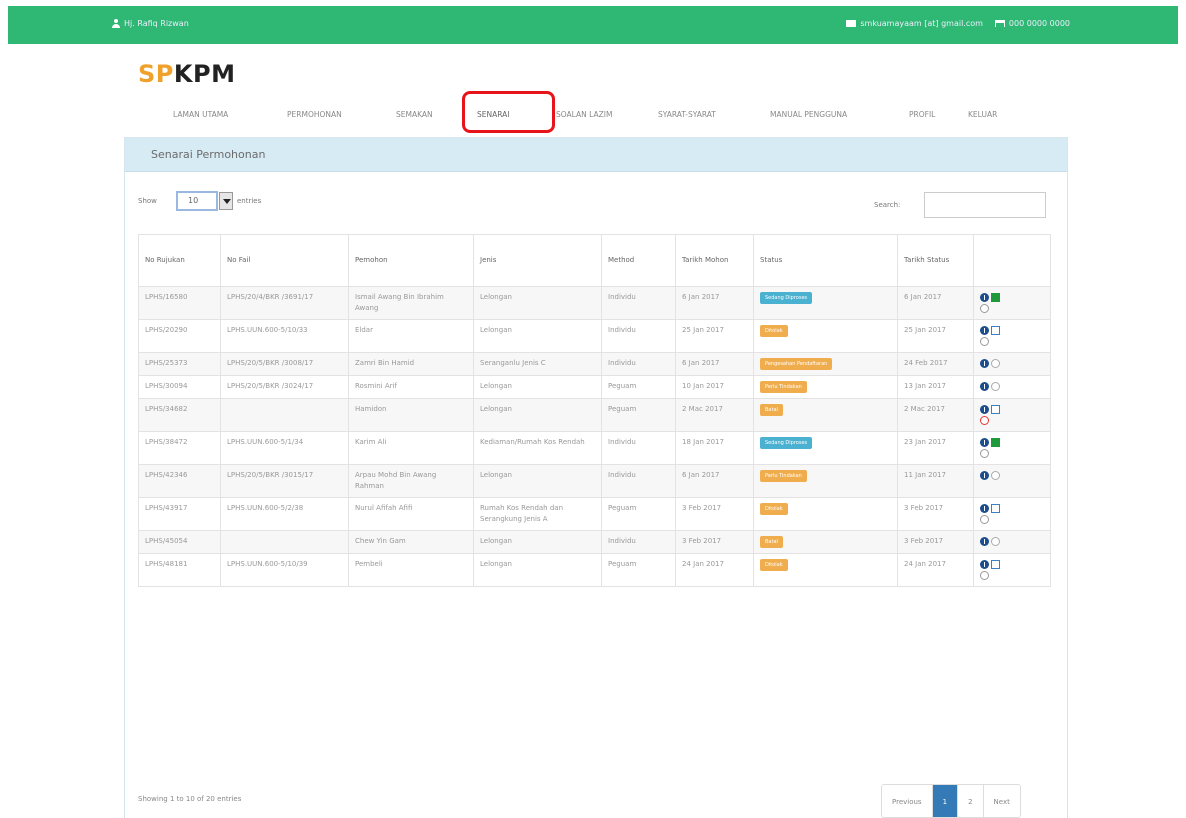  I want to click on cell-tarikh: 2 Mac 2017, so click(714, 415).